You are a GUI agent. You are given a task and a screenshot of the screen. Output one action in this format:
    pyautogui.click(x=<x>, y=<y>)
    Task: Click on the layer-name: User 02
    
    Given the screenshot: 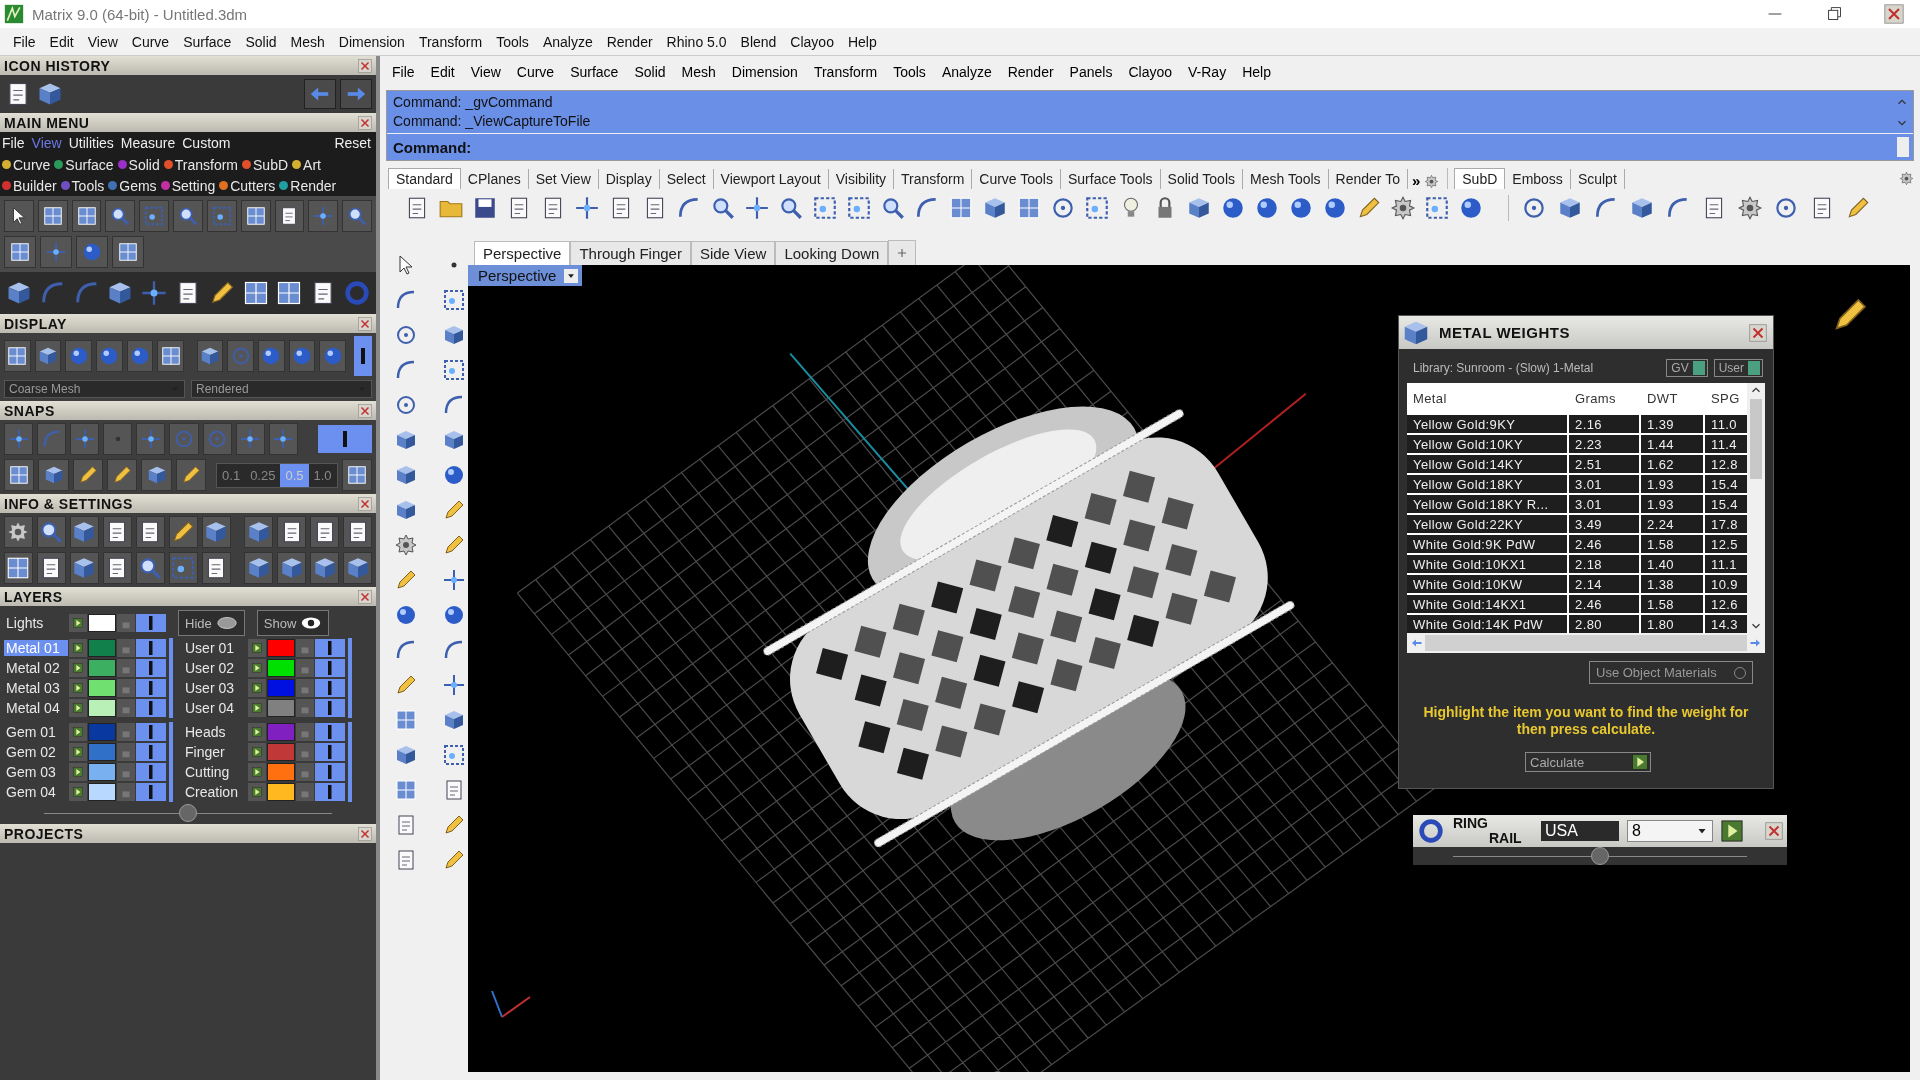 What is the action you would take?
    pyautogui.click(x=215, y=668)
    